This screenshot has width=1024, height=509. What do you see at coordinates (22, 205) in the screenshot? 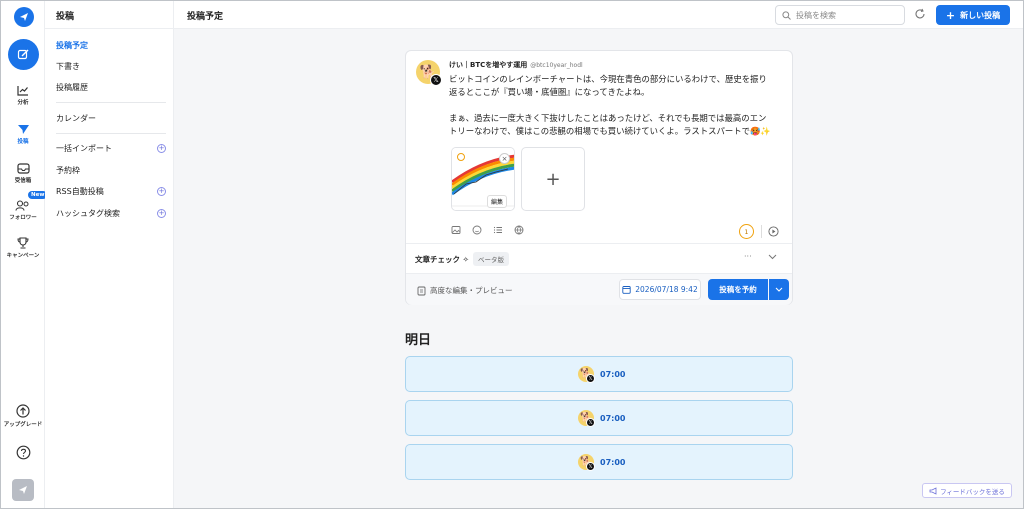
I see `followers-icon` at bounding box center [22, 205].